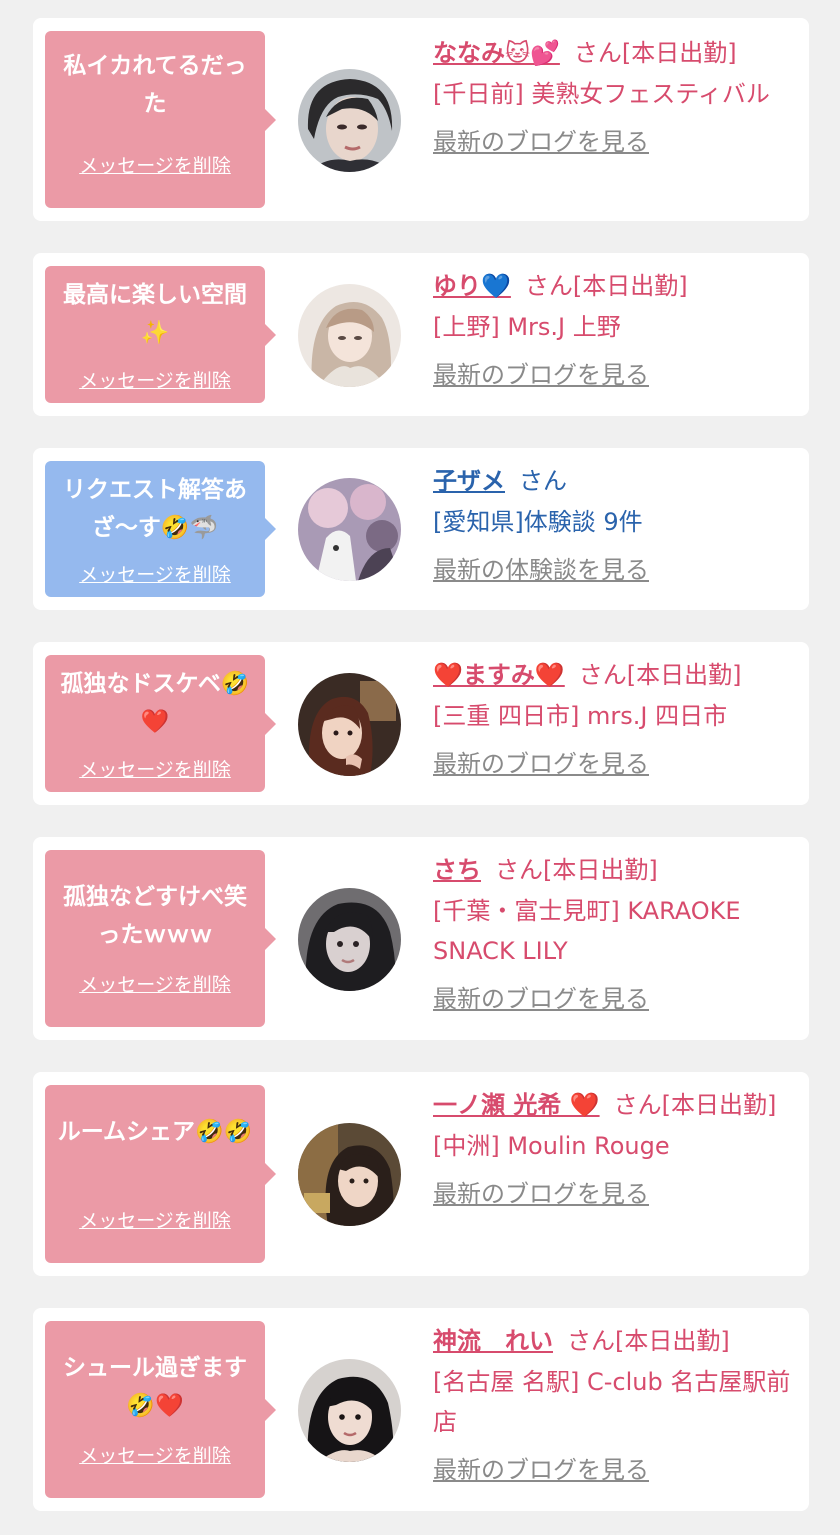  I want to click on name-line: 神流 れい さん[本日出勤], so click(612, 1341).